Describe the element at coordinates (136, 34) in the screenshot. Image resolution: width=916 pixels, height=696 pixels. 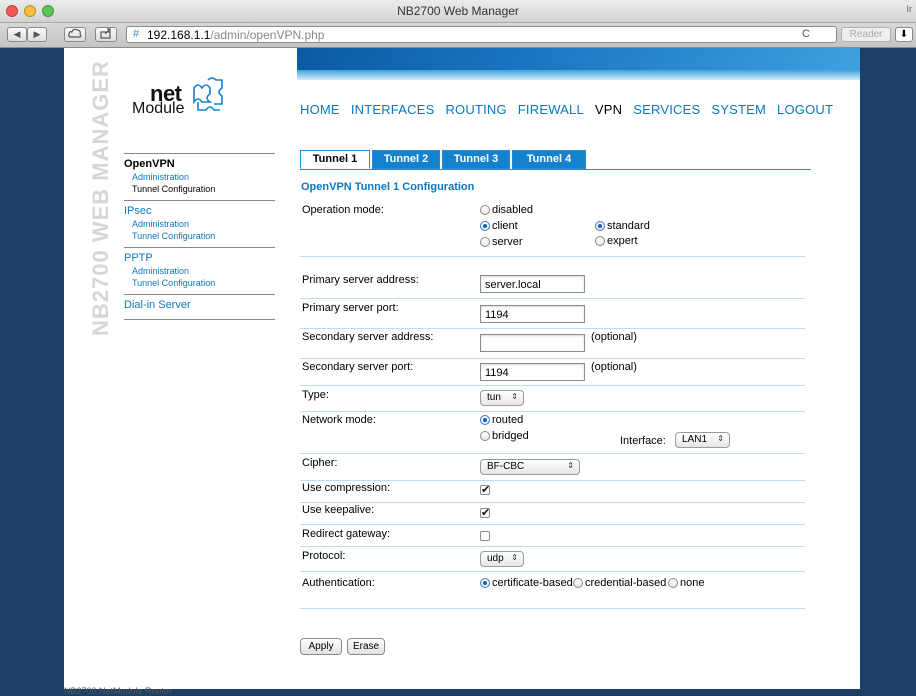
I see `site-icon: #` at that location.